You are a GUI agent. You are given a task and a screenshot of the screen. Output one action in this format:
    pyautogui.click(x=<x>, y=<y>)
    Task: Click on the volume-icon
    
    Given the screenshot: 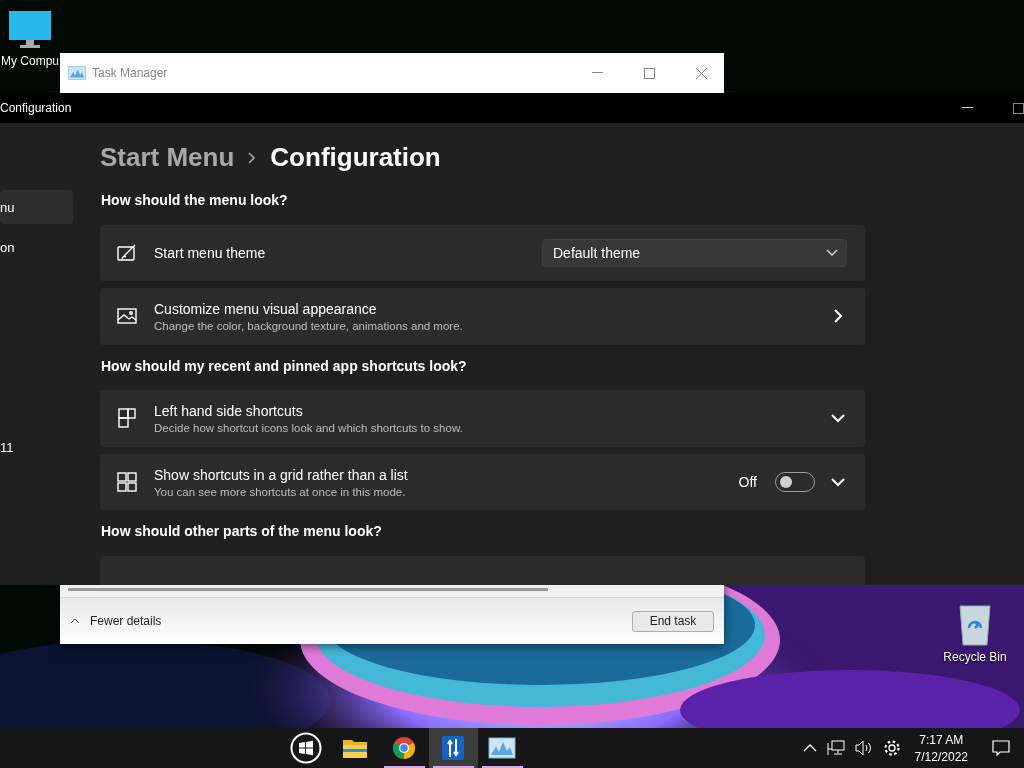 What is the action you would take?
    pyautogui.click(x=863, y=748)
    